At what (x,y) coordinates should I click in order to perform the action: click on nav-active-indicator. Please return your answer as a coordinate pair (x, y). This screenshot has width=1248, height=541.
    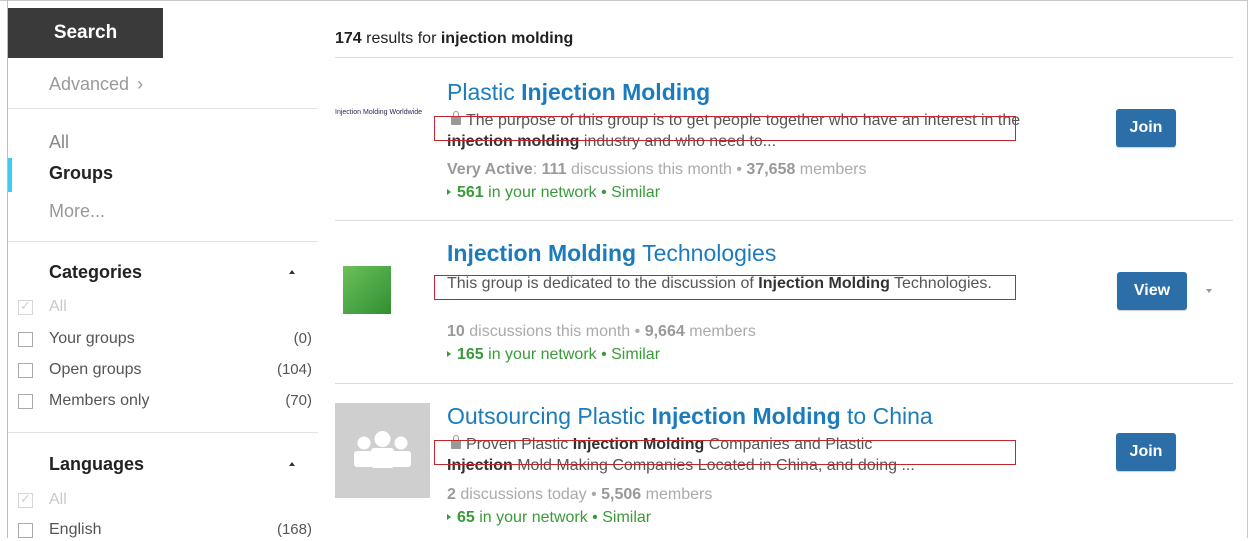
    Looking at the image, I should click on (10, 175).